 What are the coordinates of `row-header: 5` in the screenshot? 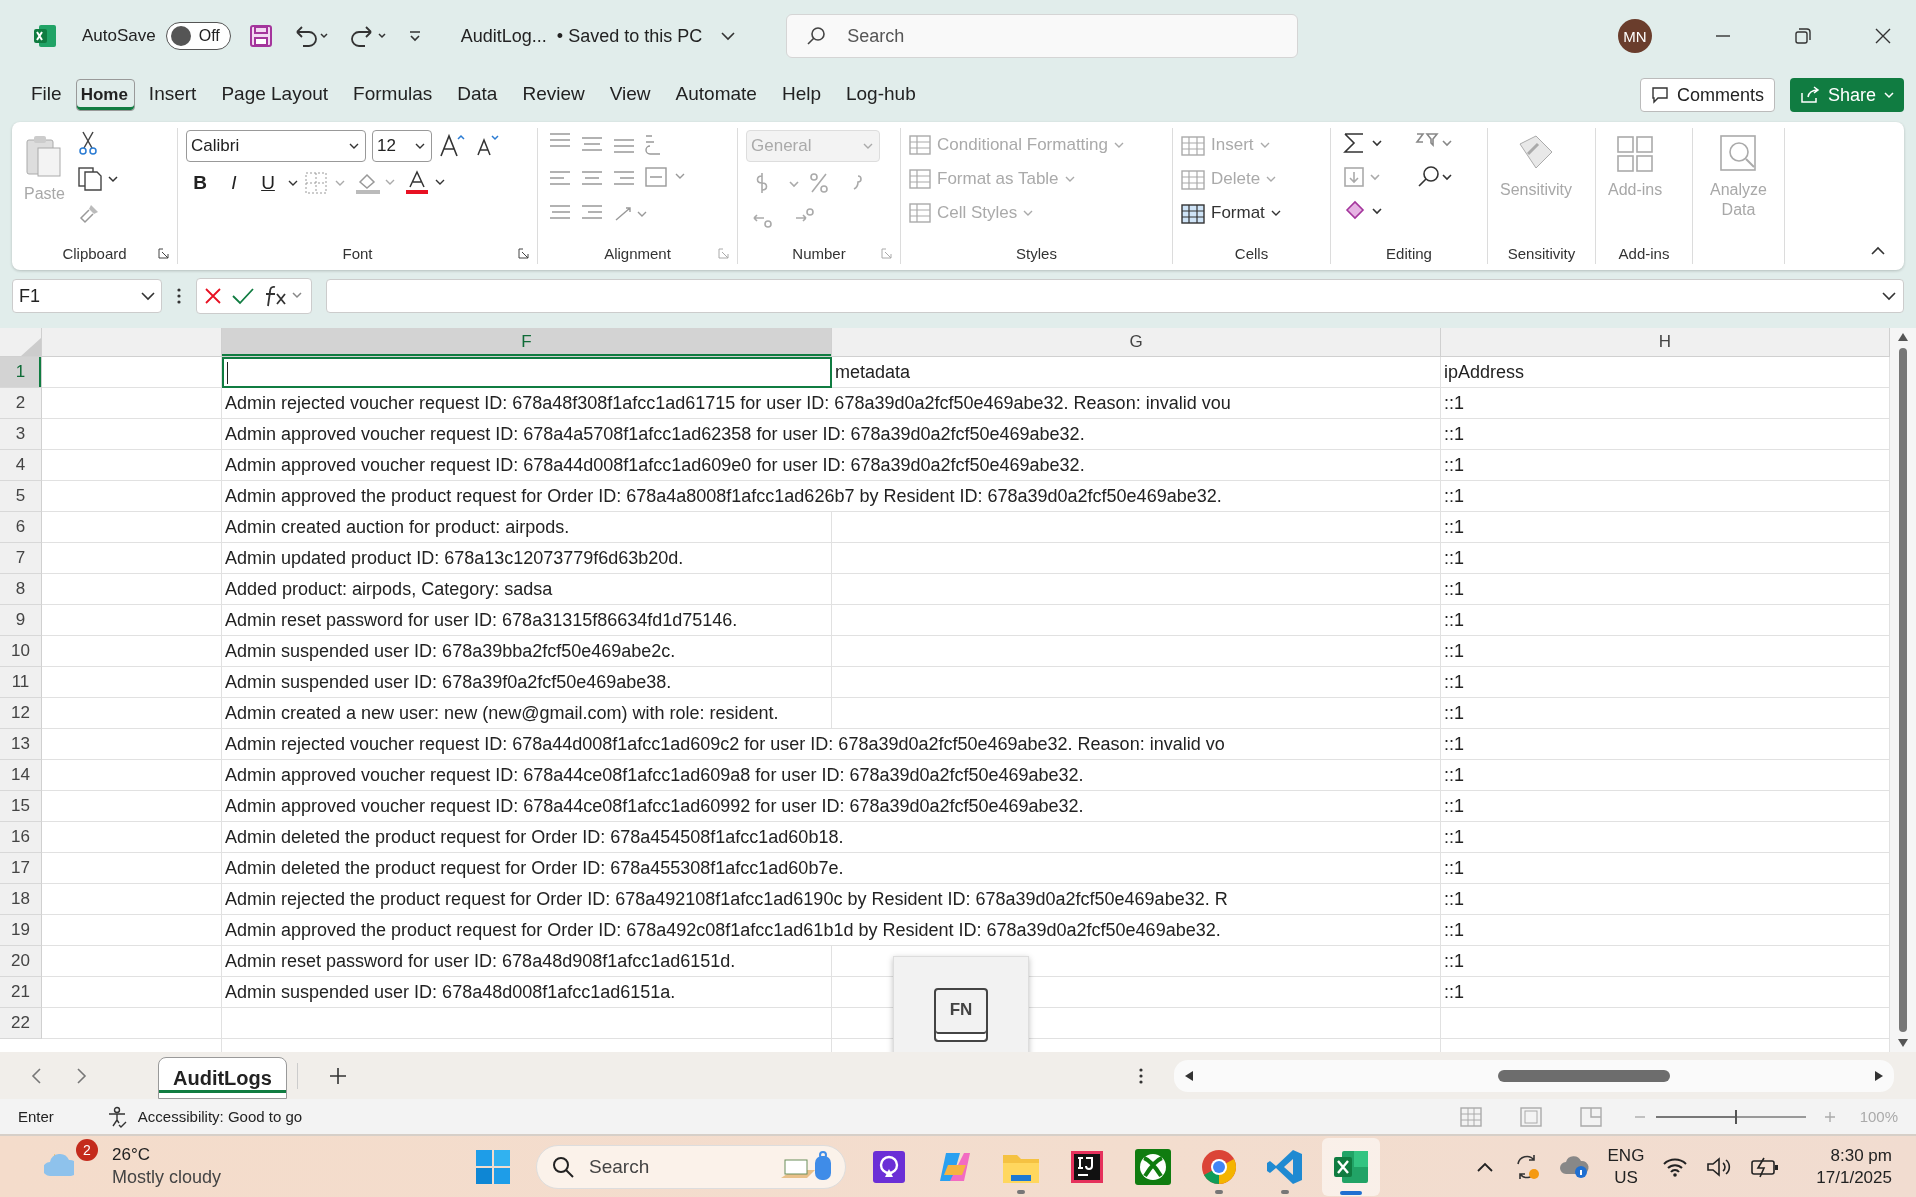 It's located at (21, 496).